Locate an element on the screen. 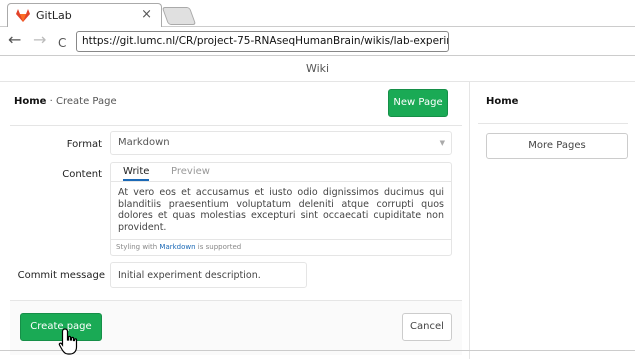 The width and height of the screenshot is (635, 359). markdown-hint-suffix: is supported is located at coordinates (218, 247).